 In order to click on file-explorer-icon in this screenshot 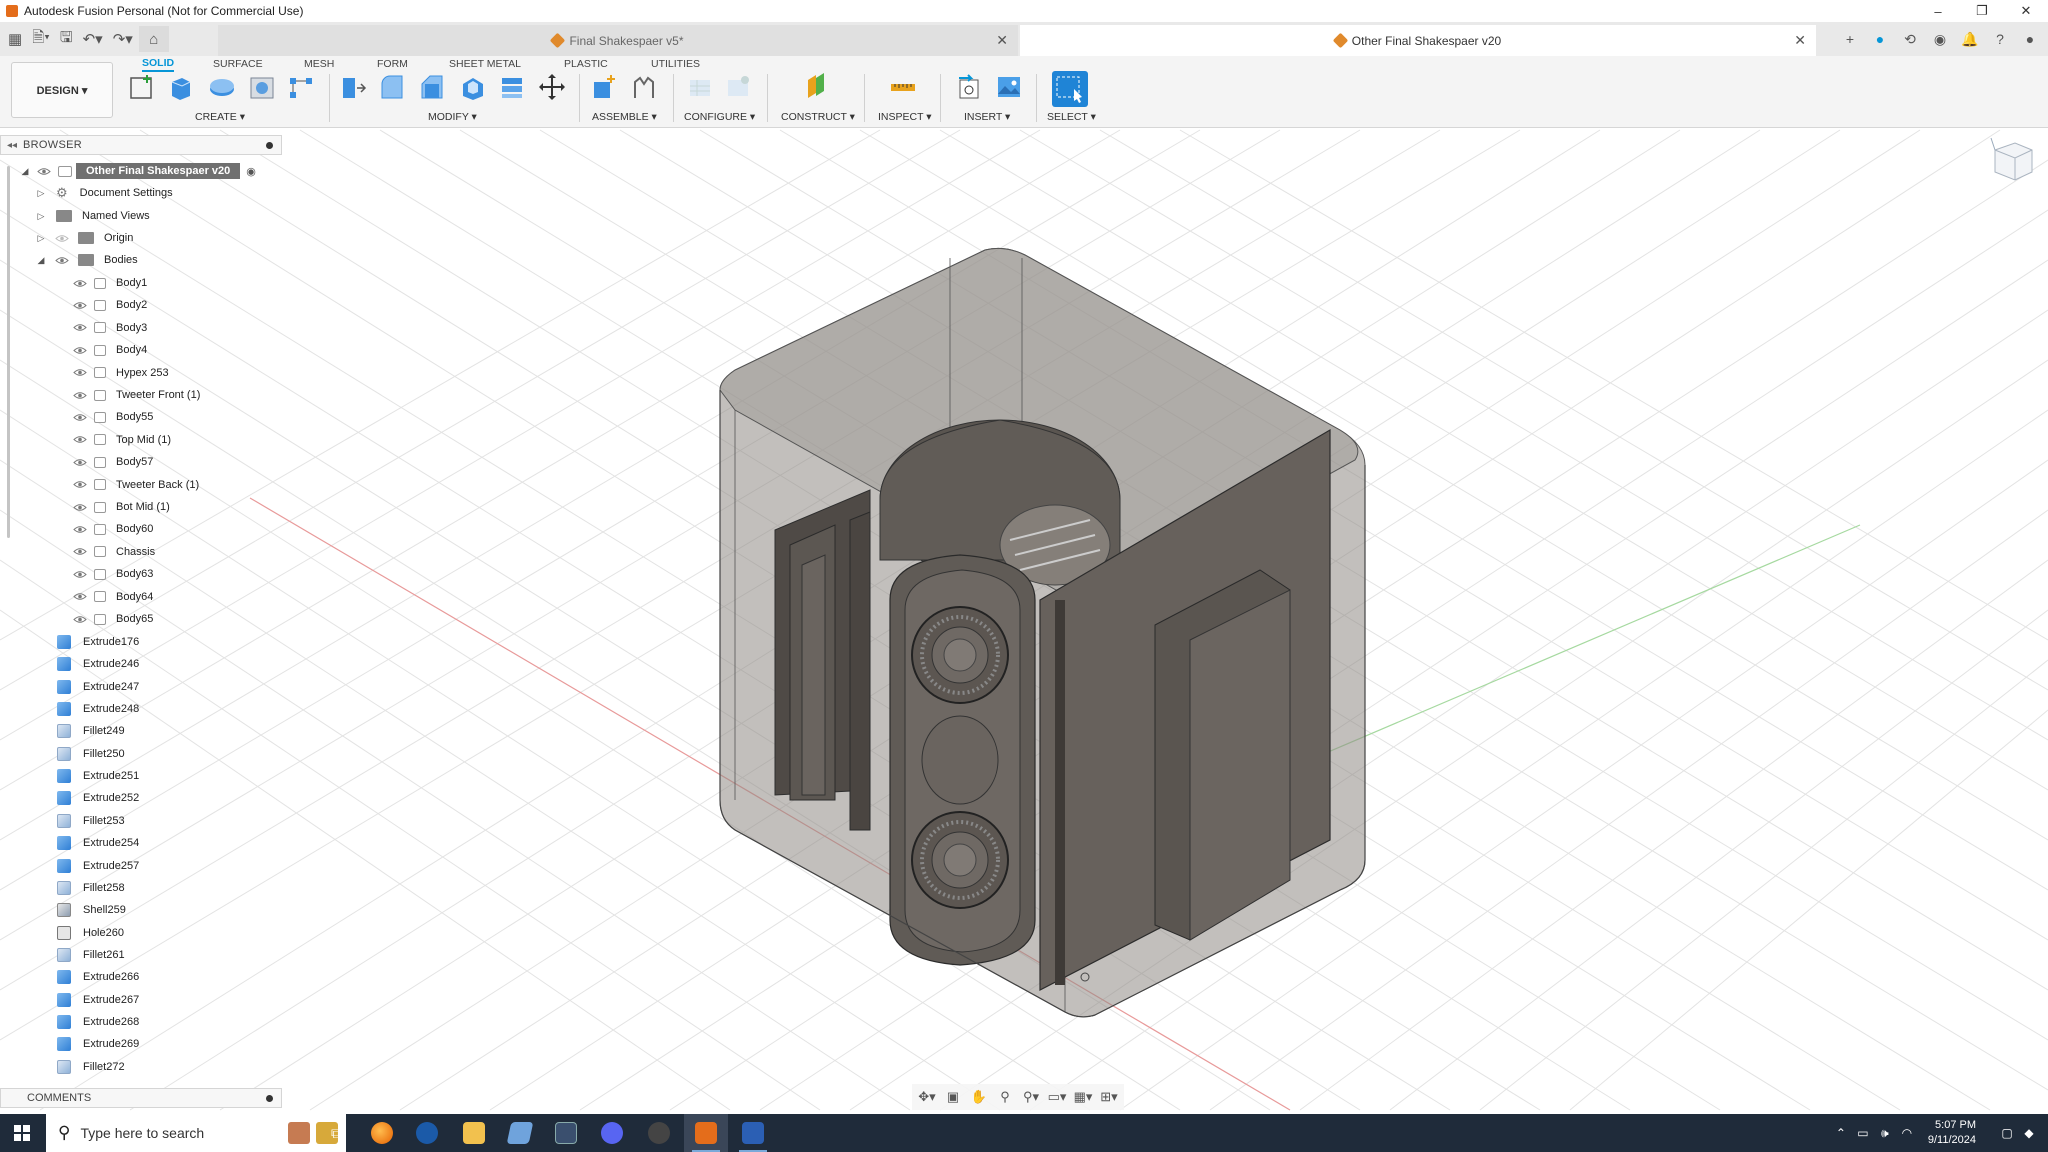, I will do `click(474, 1133)`.